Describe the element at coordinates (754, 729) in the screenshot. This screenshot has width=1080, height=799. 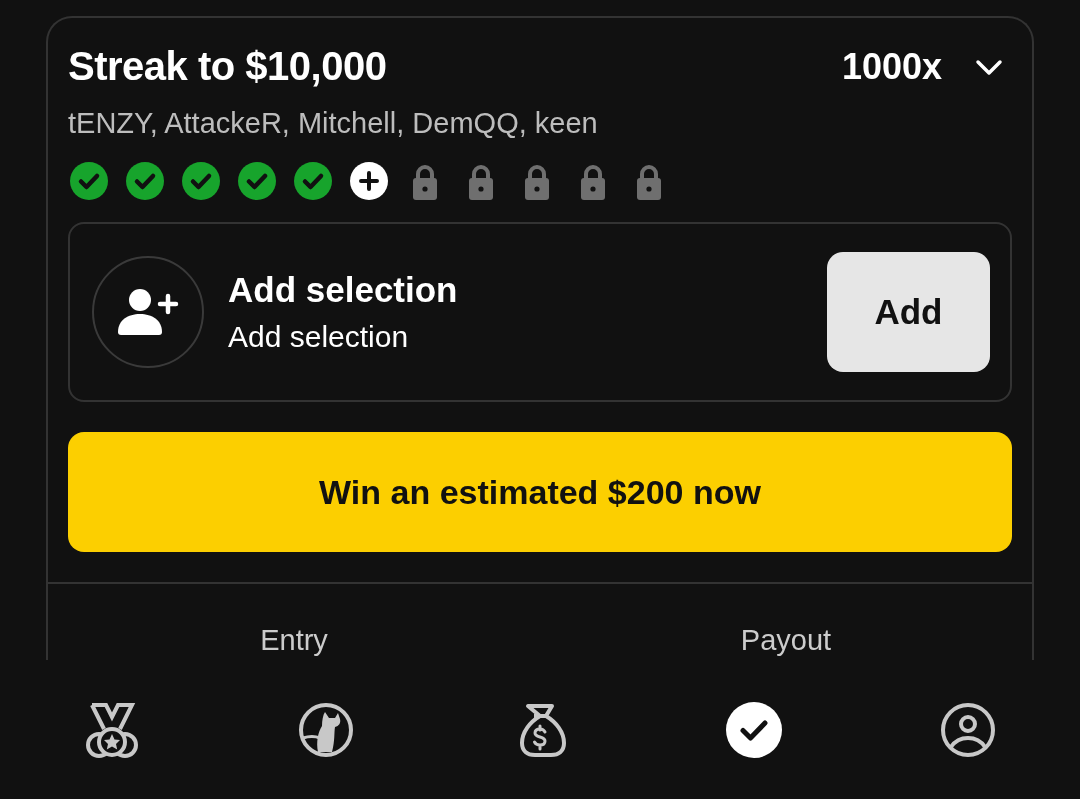
I see `check-icon` at that location.